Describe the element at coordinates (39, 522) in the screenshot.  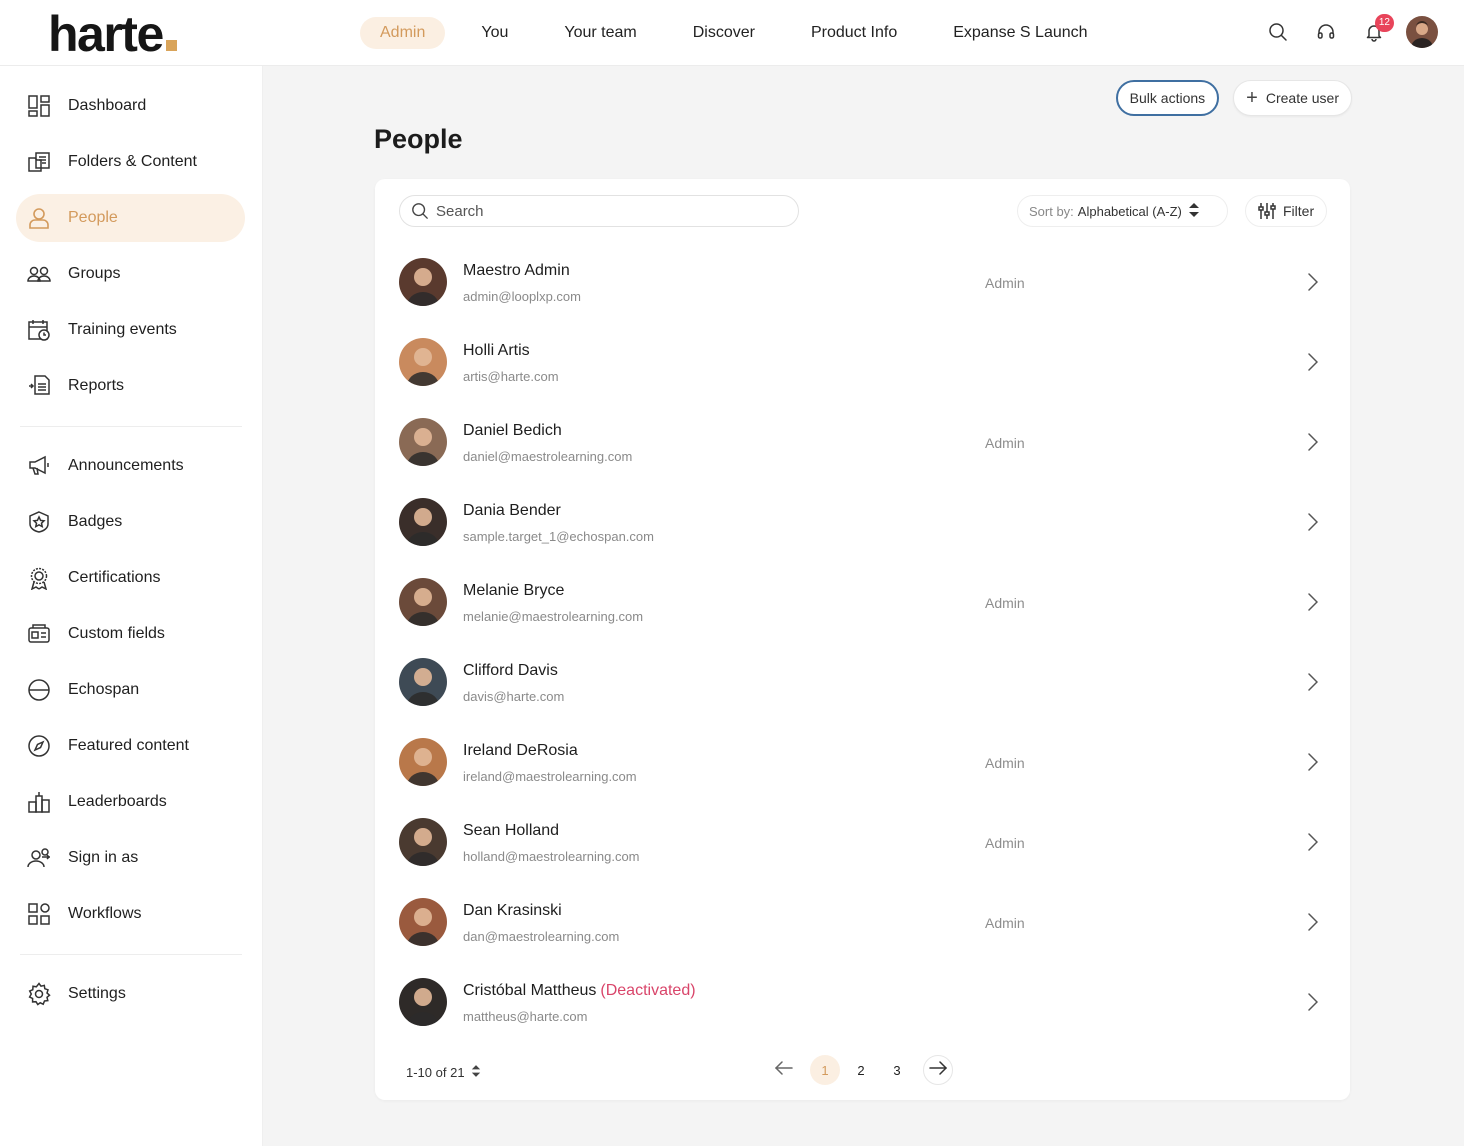
I see `badge-icon` at that location.